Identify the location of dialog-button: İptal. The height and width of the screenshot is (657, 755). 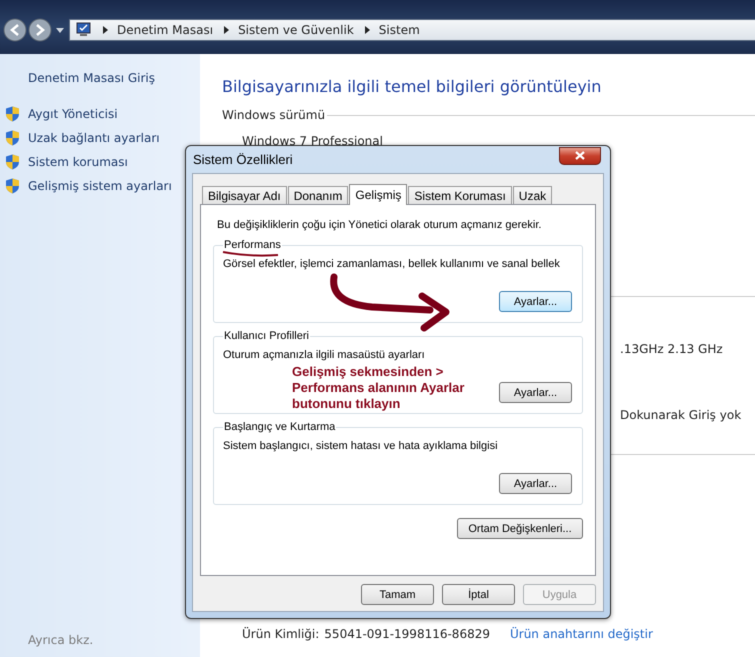
(478, 594).